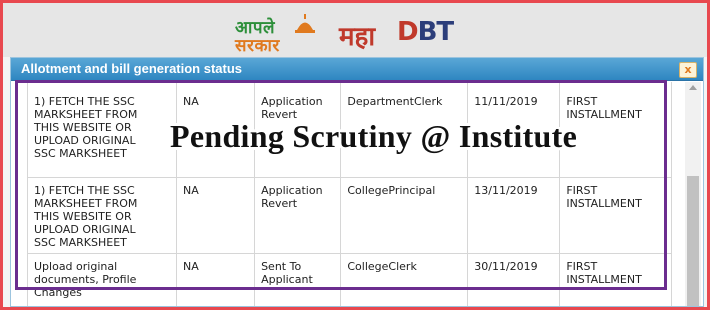 The width and height of the screenshot is (710, 310). I want to click on mahadbt-logo: महा DBT, so click(409, 33).